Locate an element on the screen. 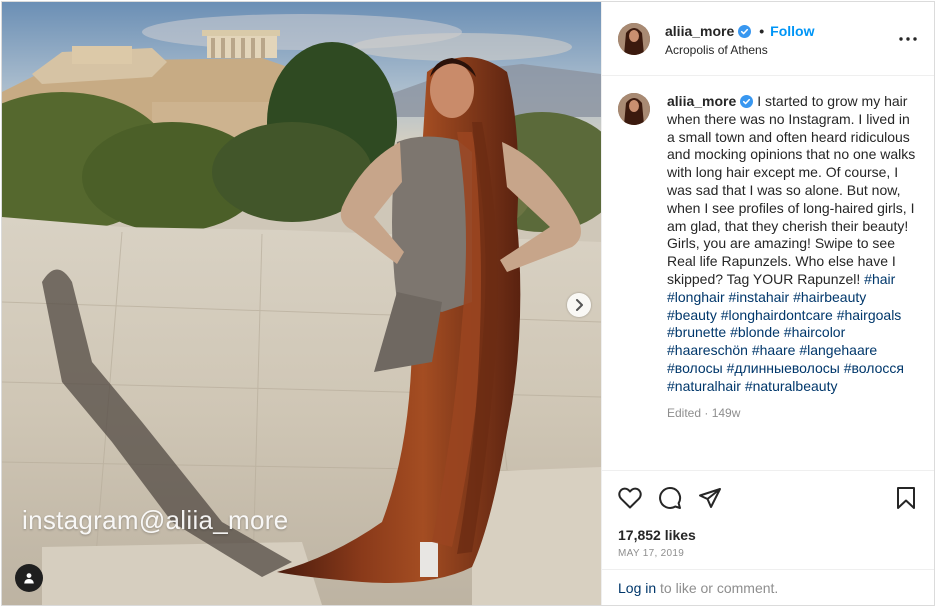  heart-icon is located at coordinates (630, 498).